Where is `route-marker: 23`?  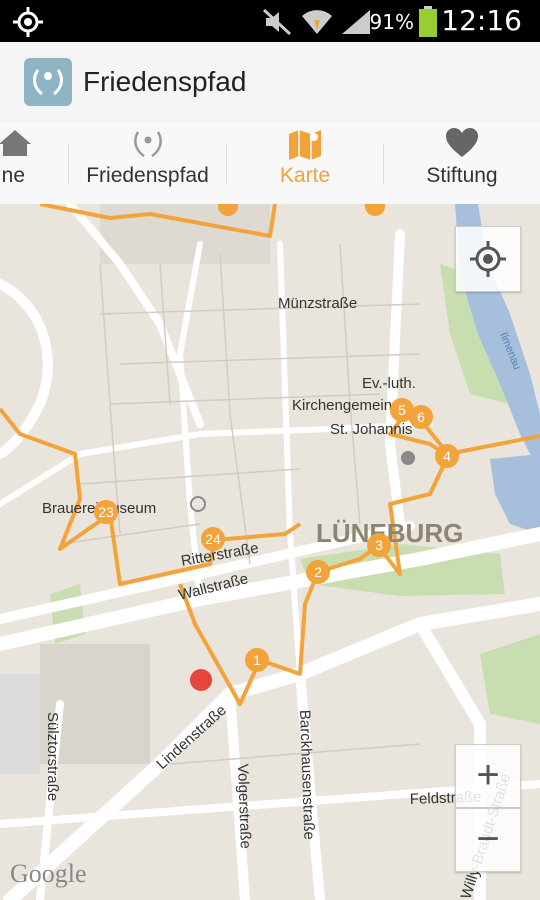
route-marker: 23 is located at coordinates (106, 512).